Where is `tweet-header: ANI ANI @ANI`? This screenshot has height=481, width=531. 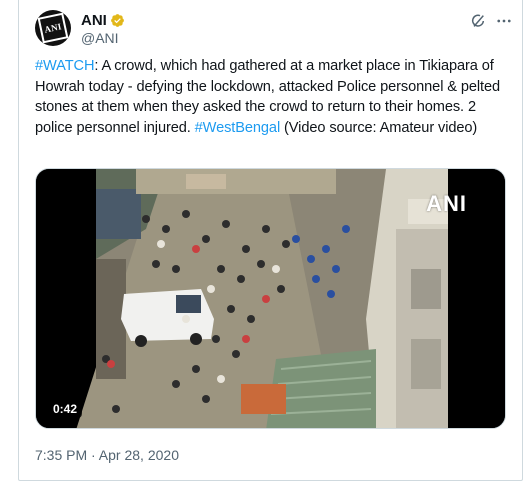 tweet-header: ANI ANI @ANI is located at coordinates (274, 28).